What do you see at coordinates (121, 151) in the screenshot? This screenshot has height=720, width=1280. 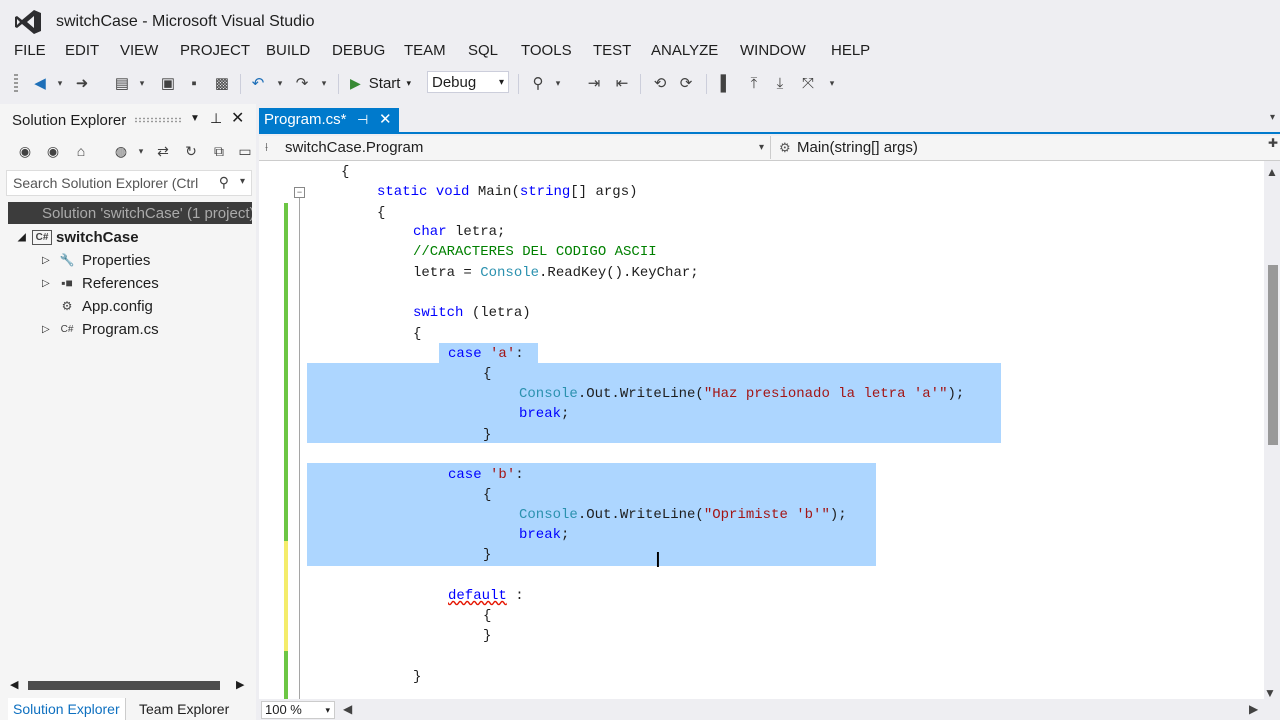 I see `pending-changes-filter-icon: ◍` at bounding box center [121, 151].